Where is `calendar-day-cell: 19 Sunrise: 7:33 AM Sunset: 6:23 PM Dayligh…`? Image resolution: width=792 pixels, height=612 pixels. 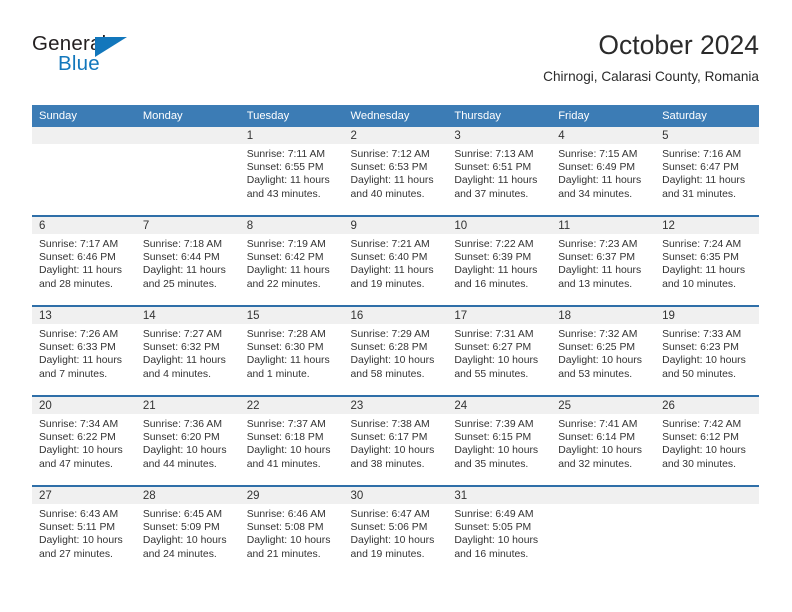 calendar-day-cell: 19 Sunrise: 7:33 AM Sunset: 6:23 PM Dayligh… is located at coordinates (707, 350).